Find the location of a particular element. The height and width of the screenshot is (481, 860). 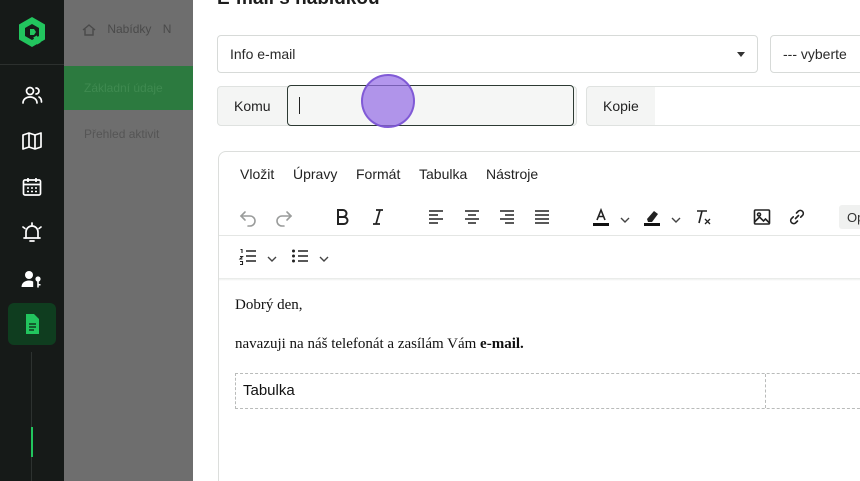

toolbar-shadow is located at coordinates (539, 279).